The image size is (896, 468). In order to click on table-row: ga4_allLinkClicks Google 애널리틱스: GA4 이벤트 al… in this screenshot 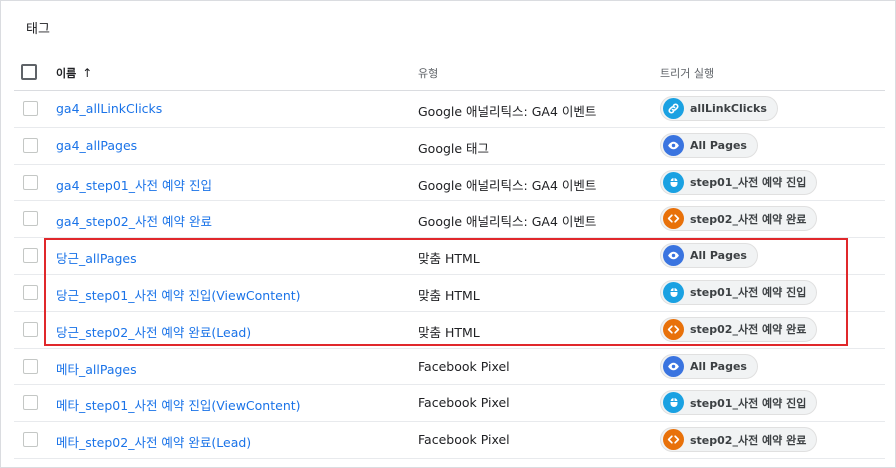, I will do `click(449, 109)`.